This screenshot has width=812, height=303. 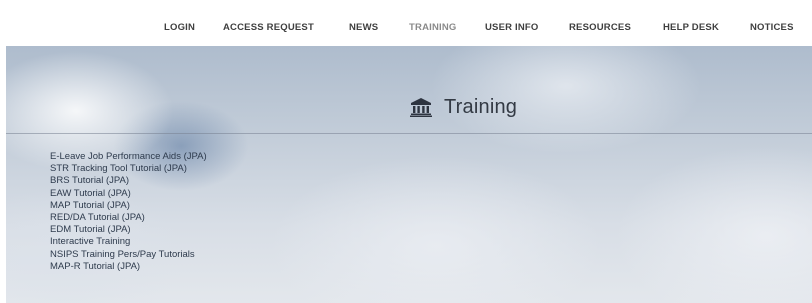 What do you see at coordinates (128, 157) in the screenshot?
I see `training-link-e-leave-jpa: E-Leave Job Performance Aids (JPA)` at bounding box center [128, 157].